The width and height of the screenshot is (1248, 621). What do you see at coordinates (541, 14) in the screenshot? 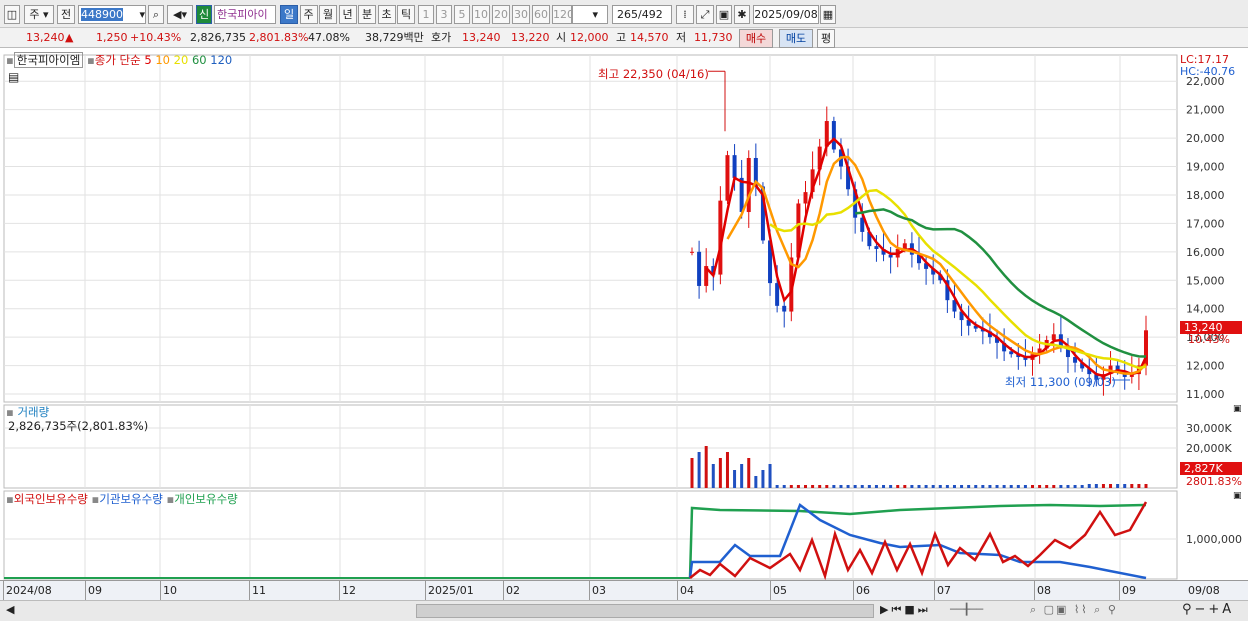
I see `minute-60: 60` at bounding box center [541, 14].